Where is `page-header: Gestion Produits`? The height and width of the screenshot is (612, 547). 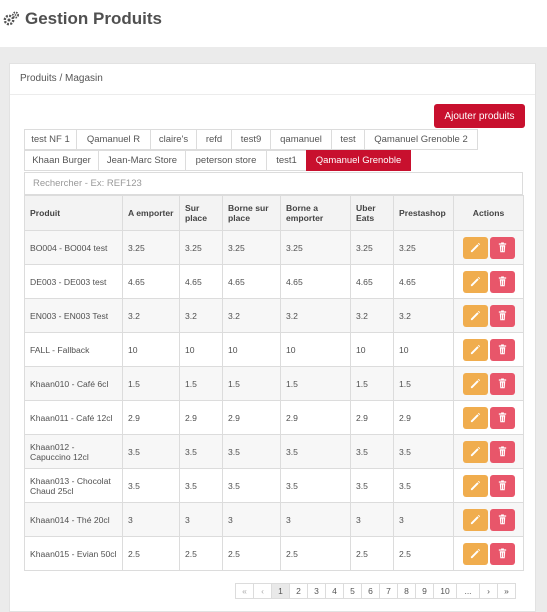
page-header: Gestion Produits is located at coordinates (273, 23).